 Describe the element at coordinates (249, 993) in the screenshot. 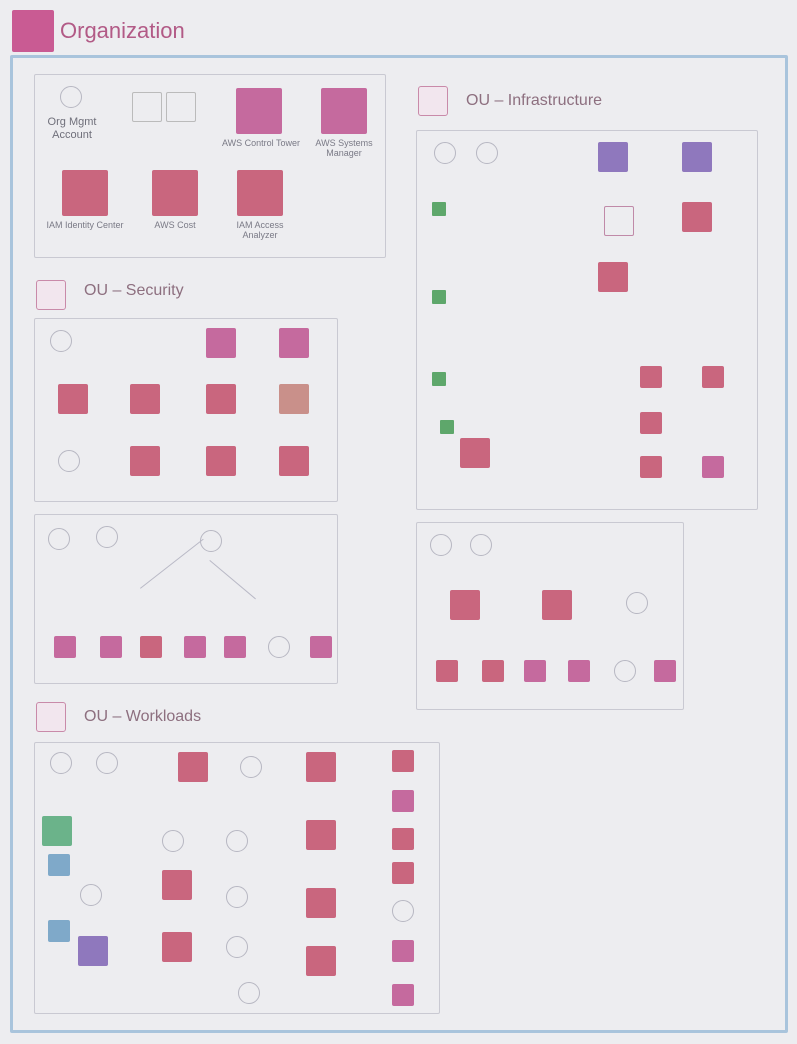

I see `workload-svc-21-icon` at that location.